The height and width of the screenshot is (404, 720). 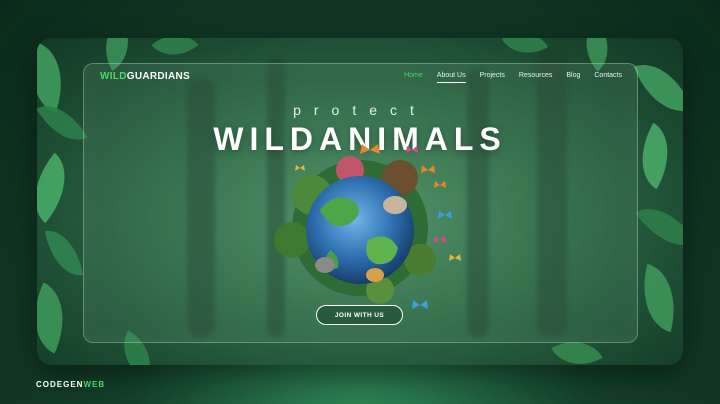 What do you see at coordinates (573, 77) in the screenshot?
I see `nav-item-blog: Blog` at bounding box center [573, 77].